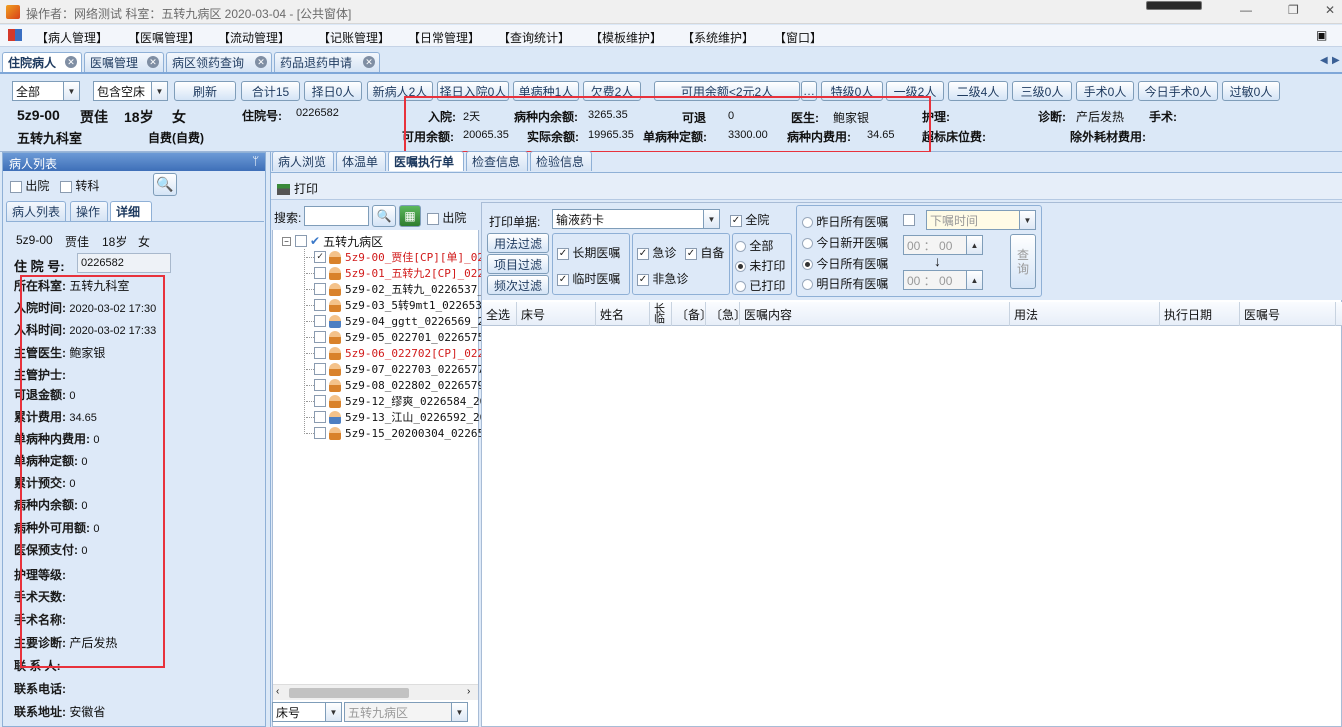 Image resolution: width=1342 pixels, height=727 pixels. I want to click on scheduled-button: 择日0人, so click(333, 91).